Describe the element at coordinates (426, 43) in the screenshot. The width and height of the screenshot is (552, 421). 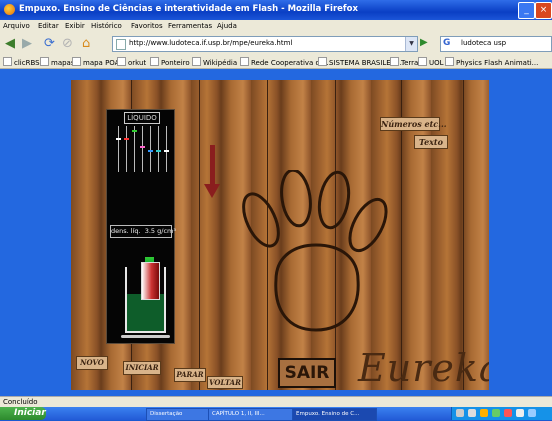
I see `go-icon: ▶` at that location.